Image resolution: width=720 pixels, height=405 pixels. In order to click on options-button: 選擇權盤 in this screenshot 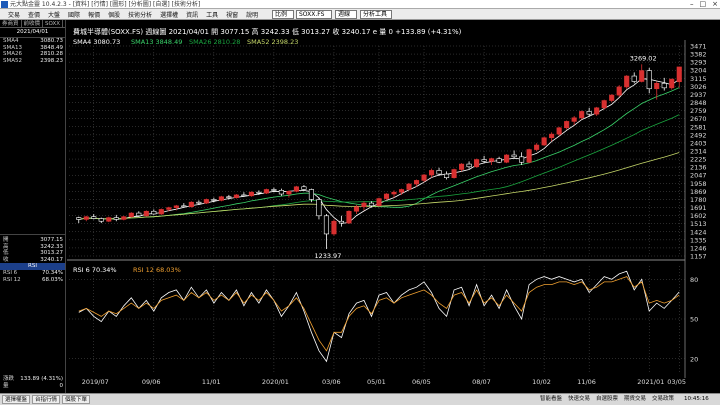, I will do `click(16, 399)`.